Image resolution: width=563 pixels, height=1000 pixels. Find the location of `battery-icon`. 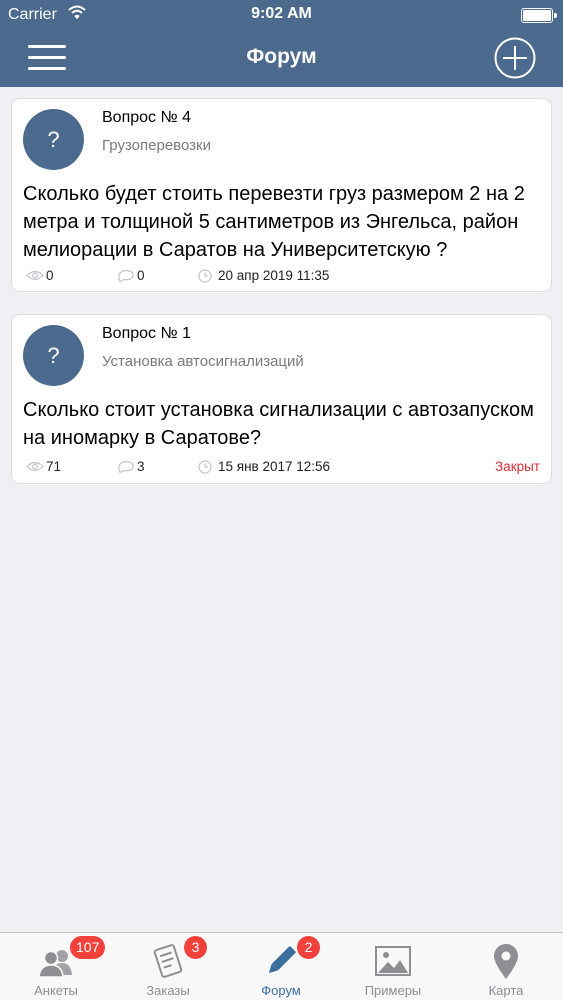

battery-icon is located at coordinates (539, 15).